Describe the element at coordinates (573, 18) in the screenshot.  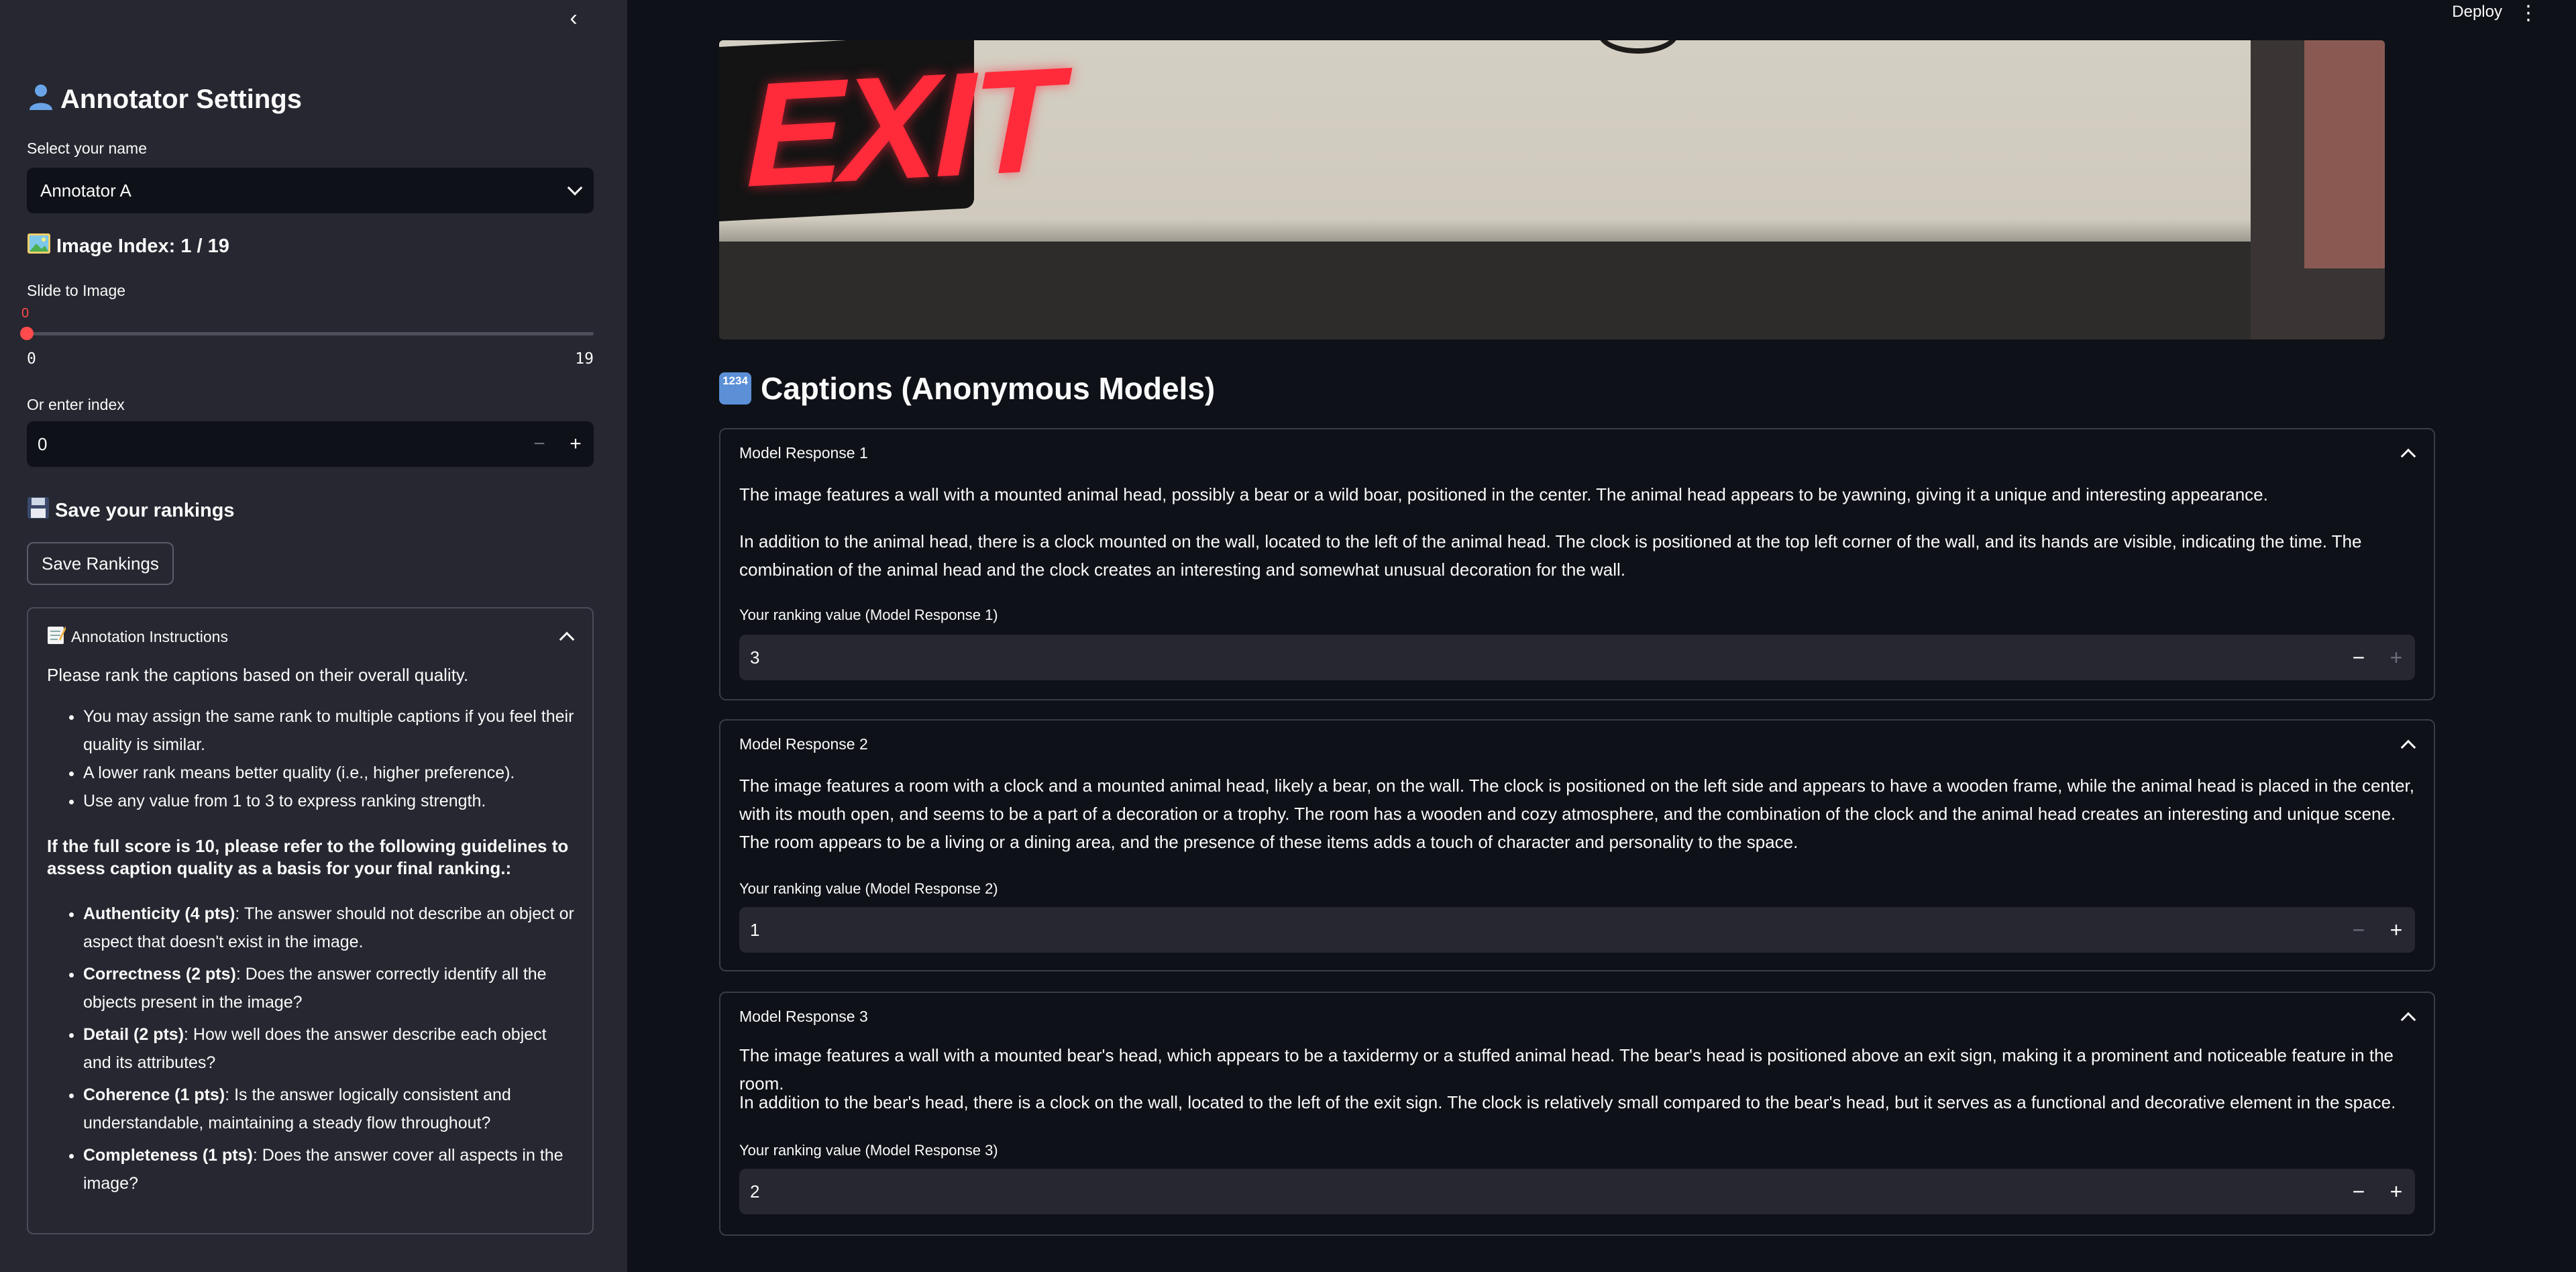
I see `collapse-sidebar-button: ‹` at that location.